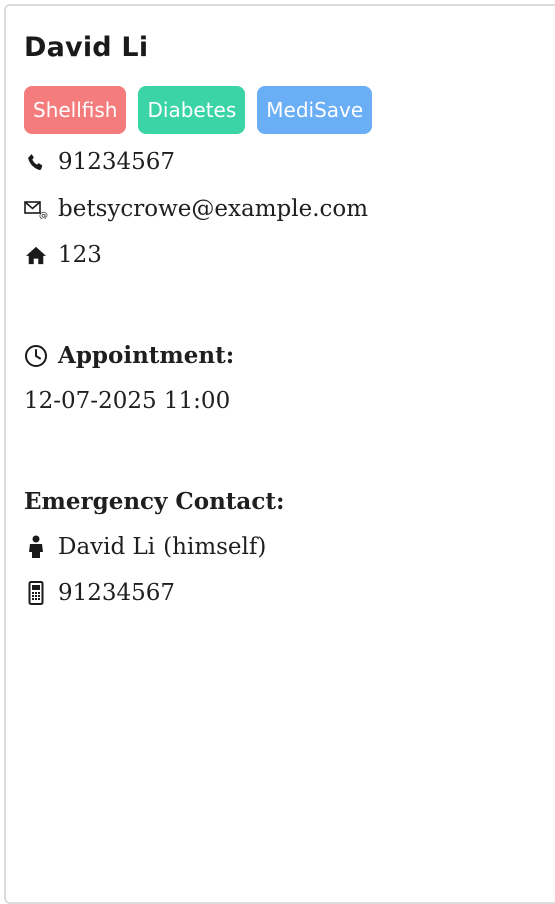 The image size is (555, 904). I want to click on patient-address-row: 123, so click(63, 255).